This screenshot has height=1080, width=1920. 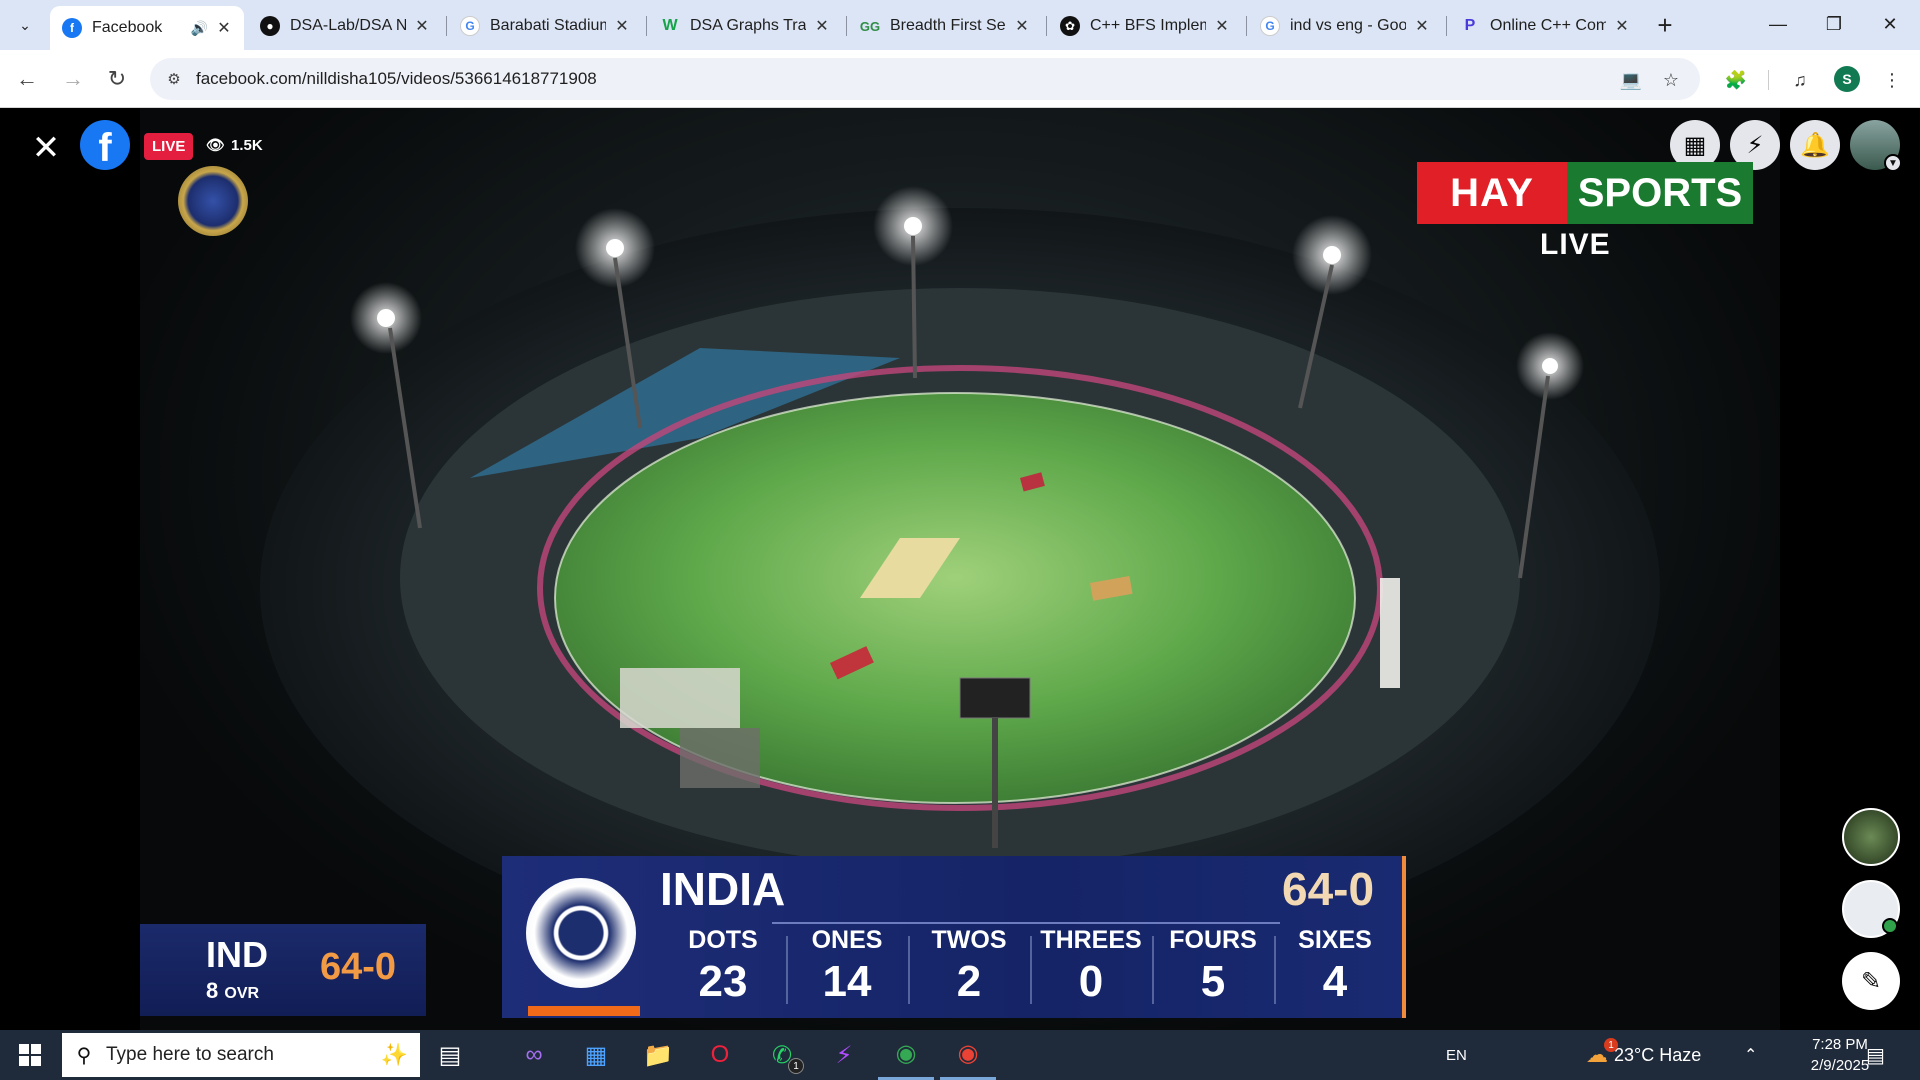 I want to click on chevron-down-icon: ⌄, so click(x=25, y=24).